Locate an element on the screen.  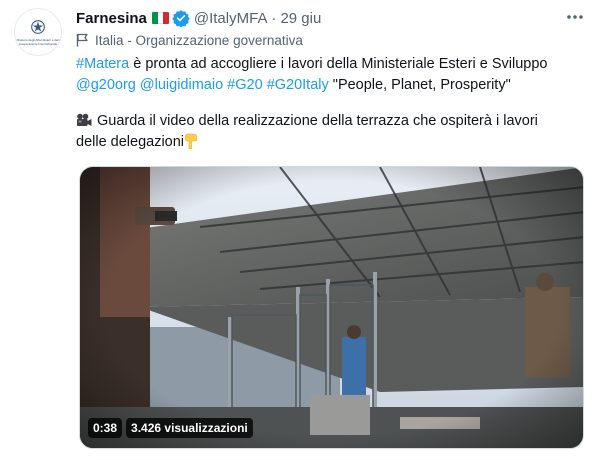
italy-flag-icon is located at coordinates (160, 18).